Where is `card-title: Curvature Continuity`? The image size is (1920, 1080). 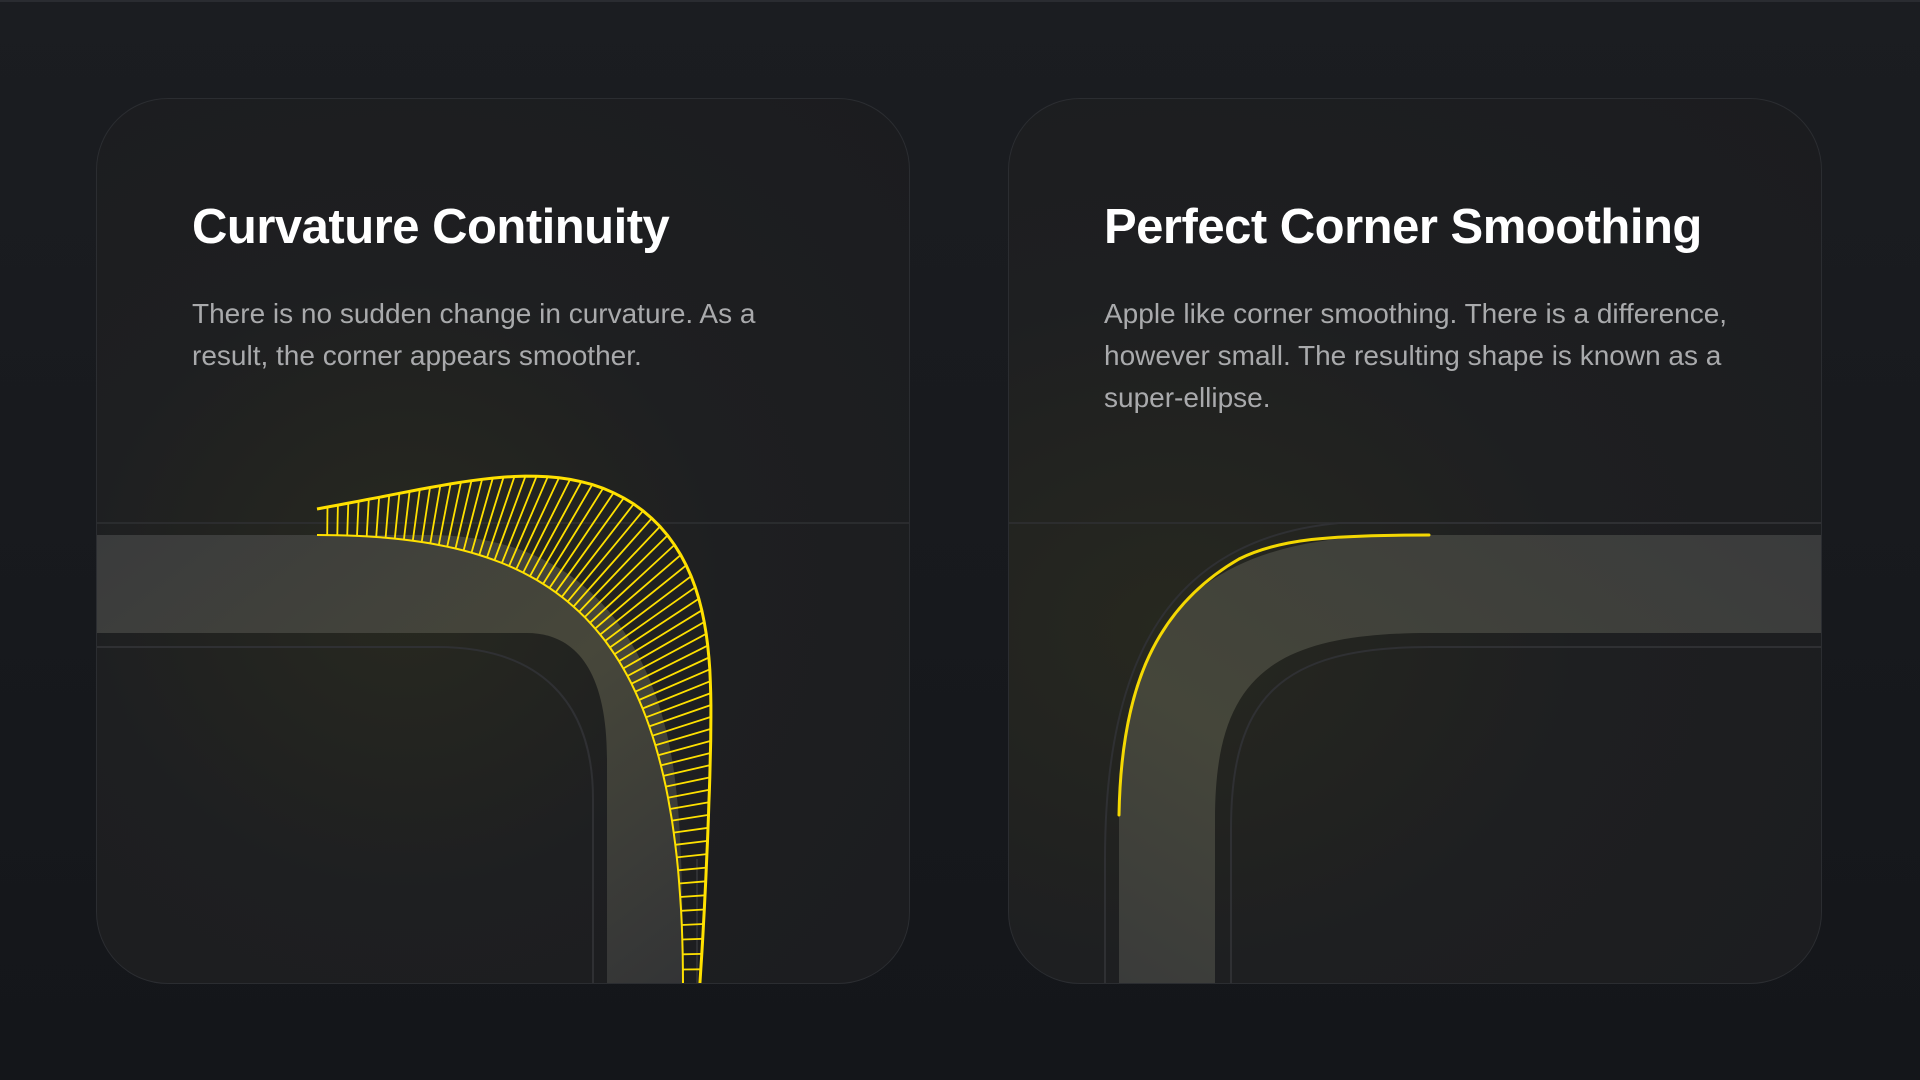 card-title: Curvature Continuity is located at coordinates (431, 227).